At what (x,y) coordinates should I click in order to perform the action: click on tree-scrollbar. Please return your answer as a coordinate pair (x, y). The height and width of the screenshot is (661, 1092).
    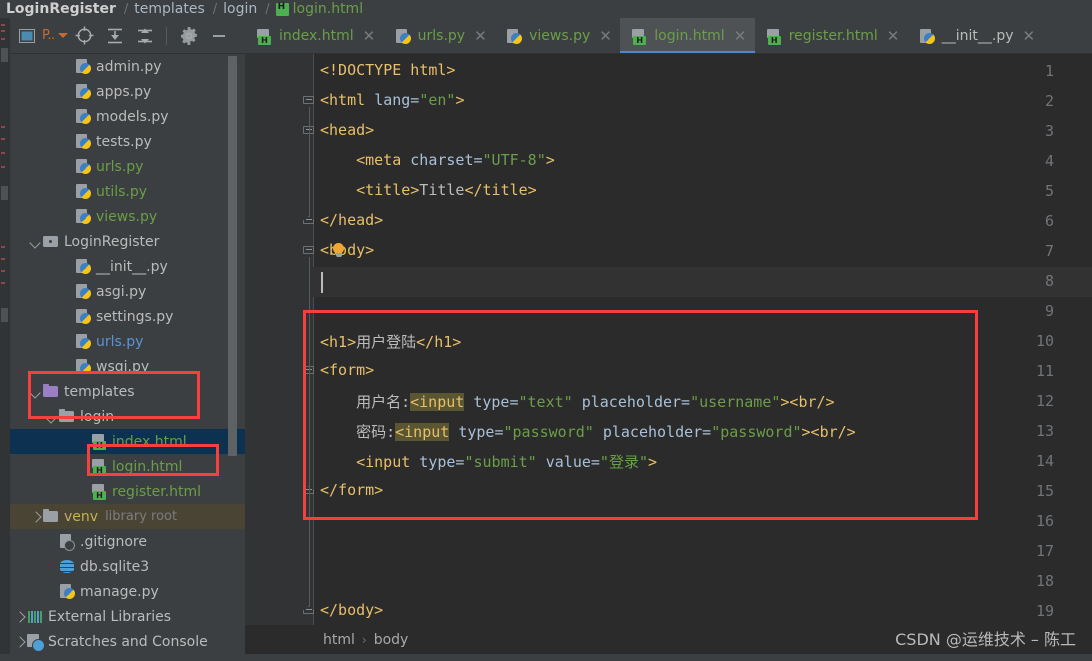
    Looking at the image, I should click on (232, 256).